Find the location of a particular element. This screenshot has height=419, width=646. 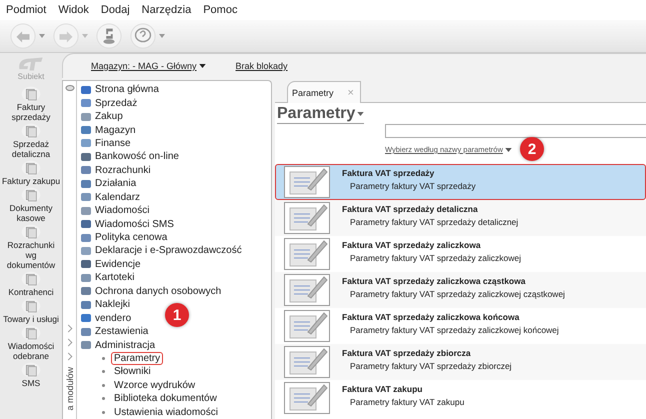

nav-item: SMS is located at coordinates (31, 375).